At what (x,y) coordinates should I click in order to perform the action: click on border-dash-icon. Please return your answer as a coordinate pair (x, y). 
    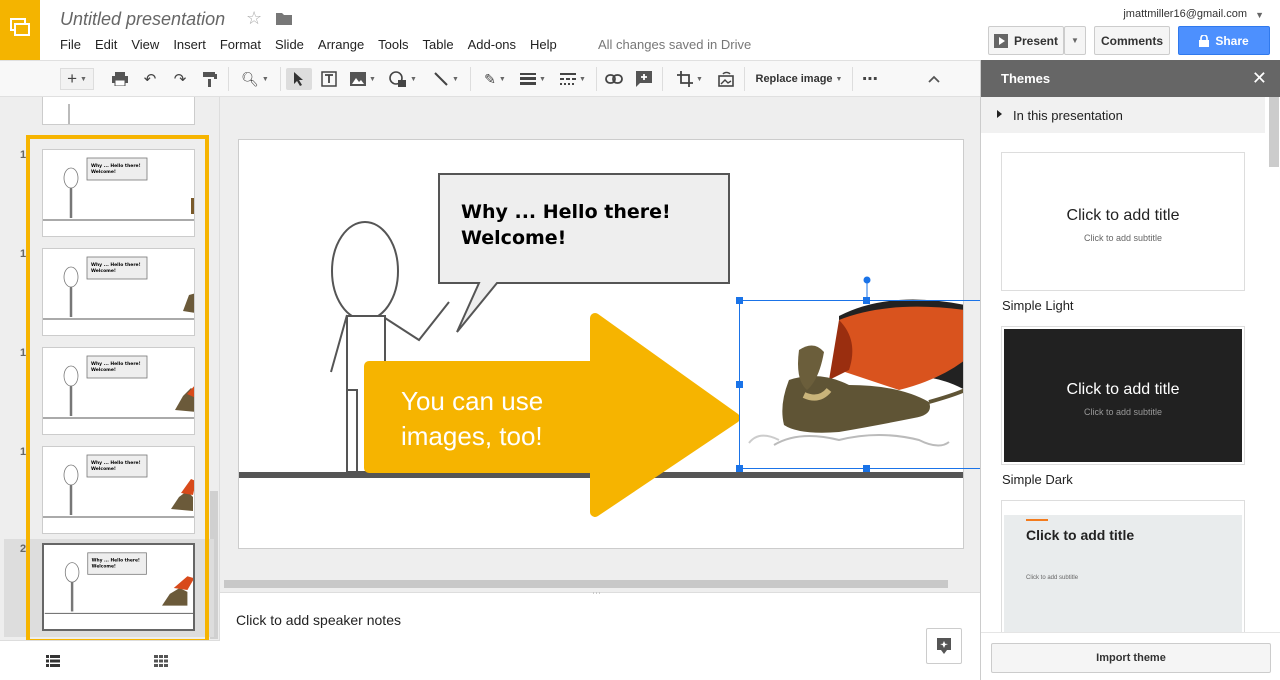
    Looking at the image, I should click on (568, 79).